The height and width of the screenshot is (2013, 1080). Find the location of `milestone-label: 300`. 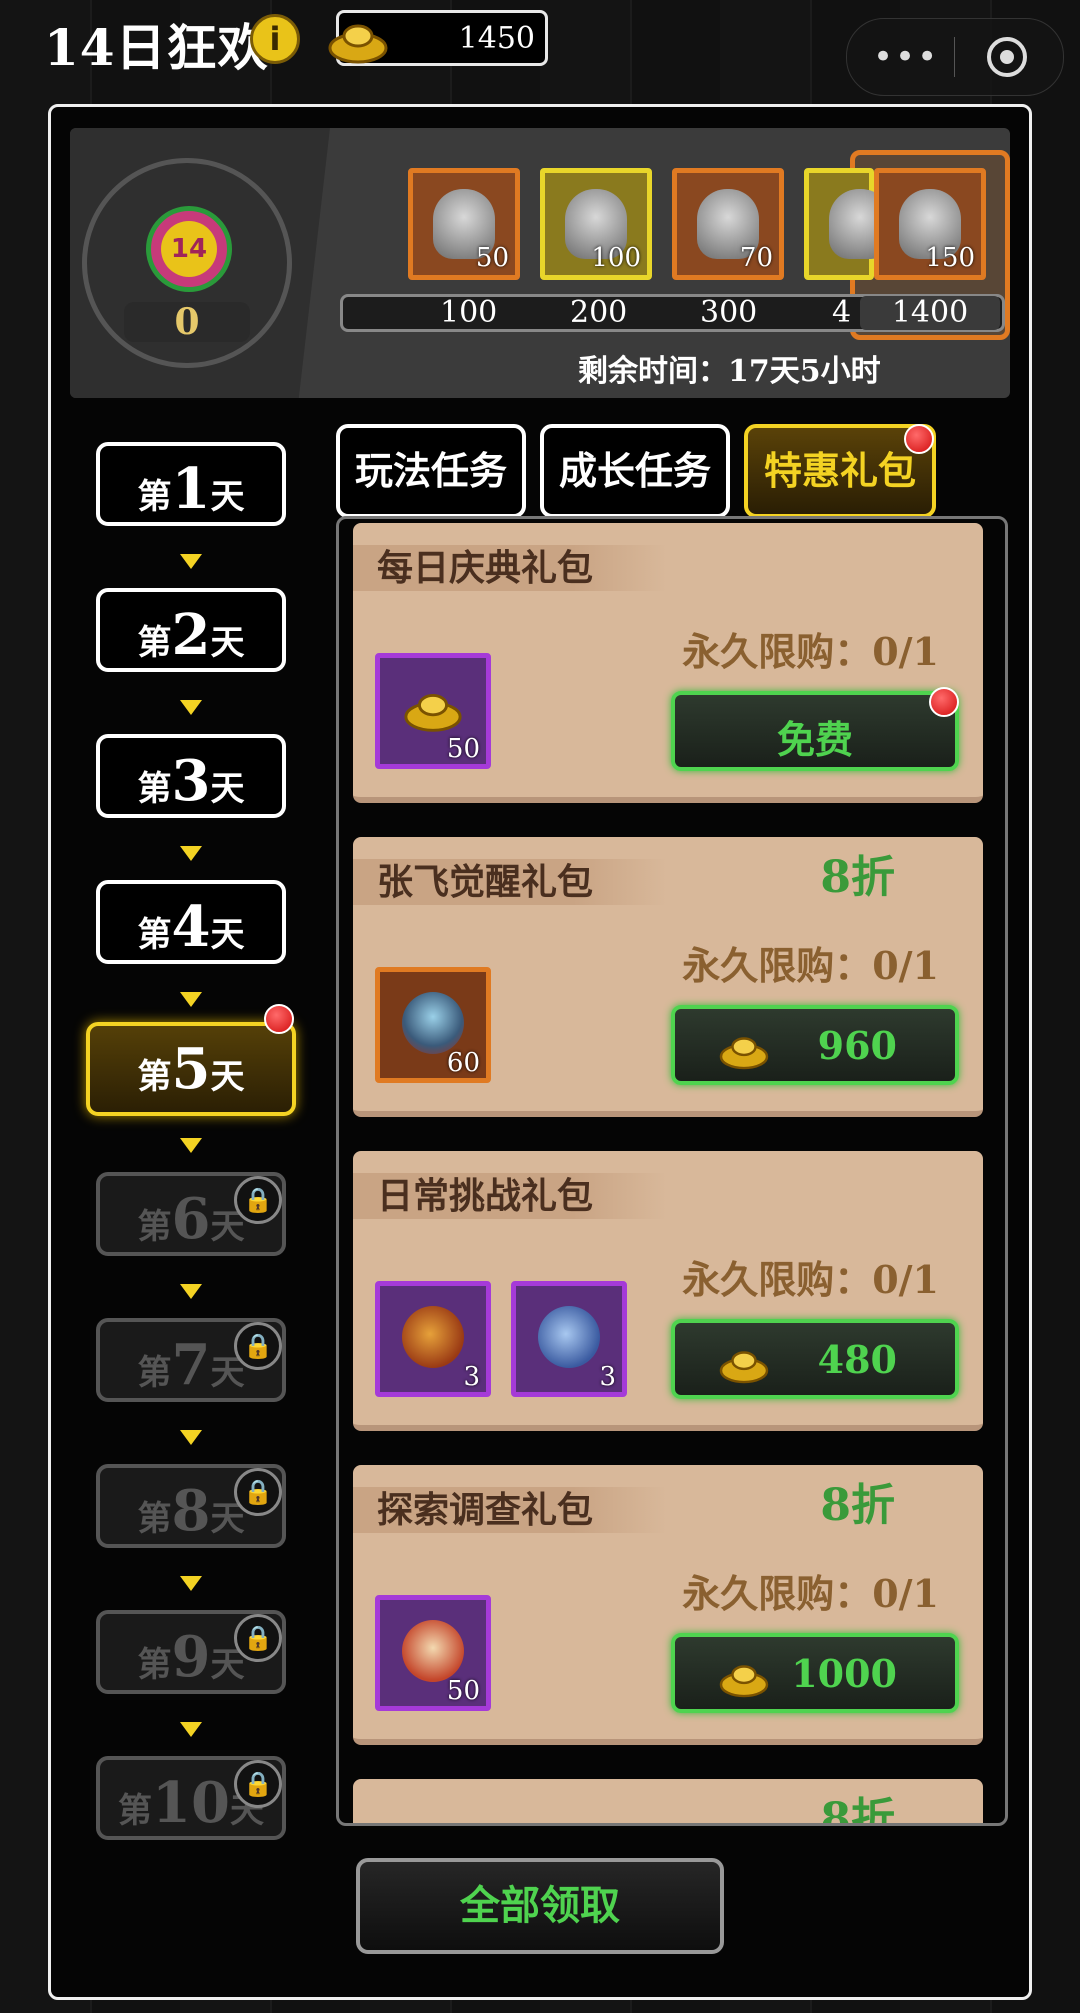

milestone-label: 300 is located at coordinates (729, 312).